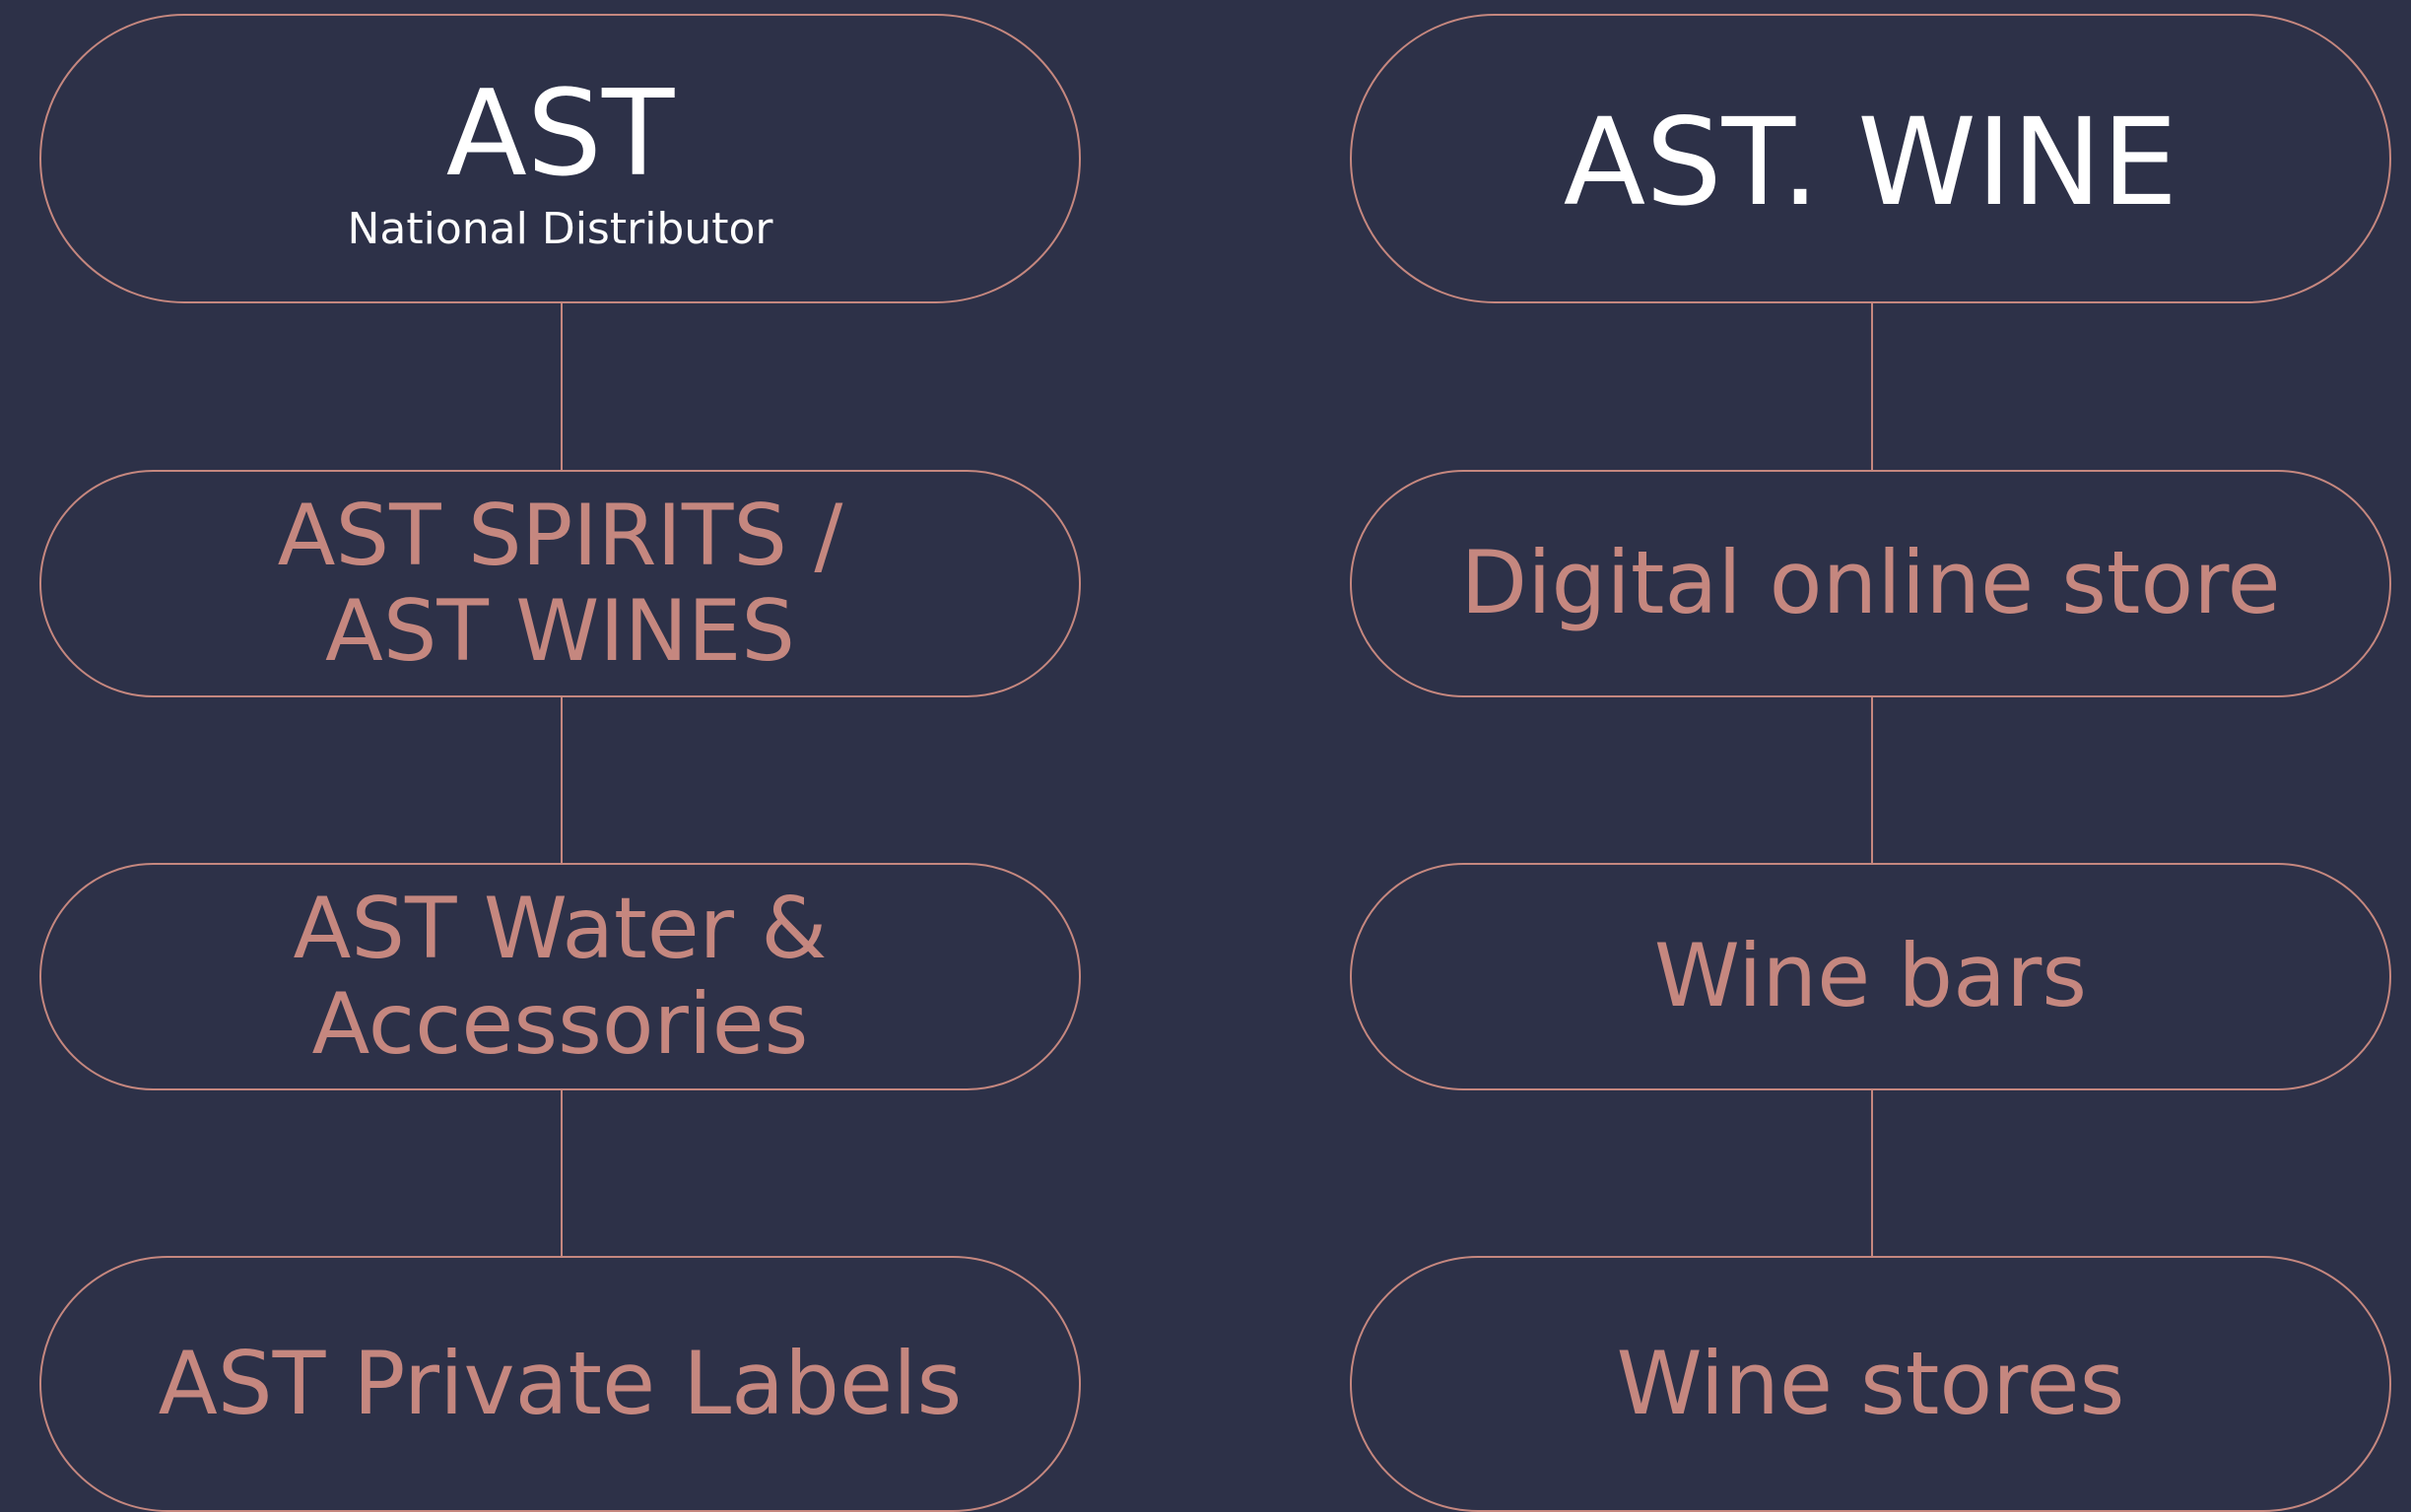  I want to click on node-label: AST Private Labels, so click(560, 1383).